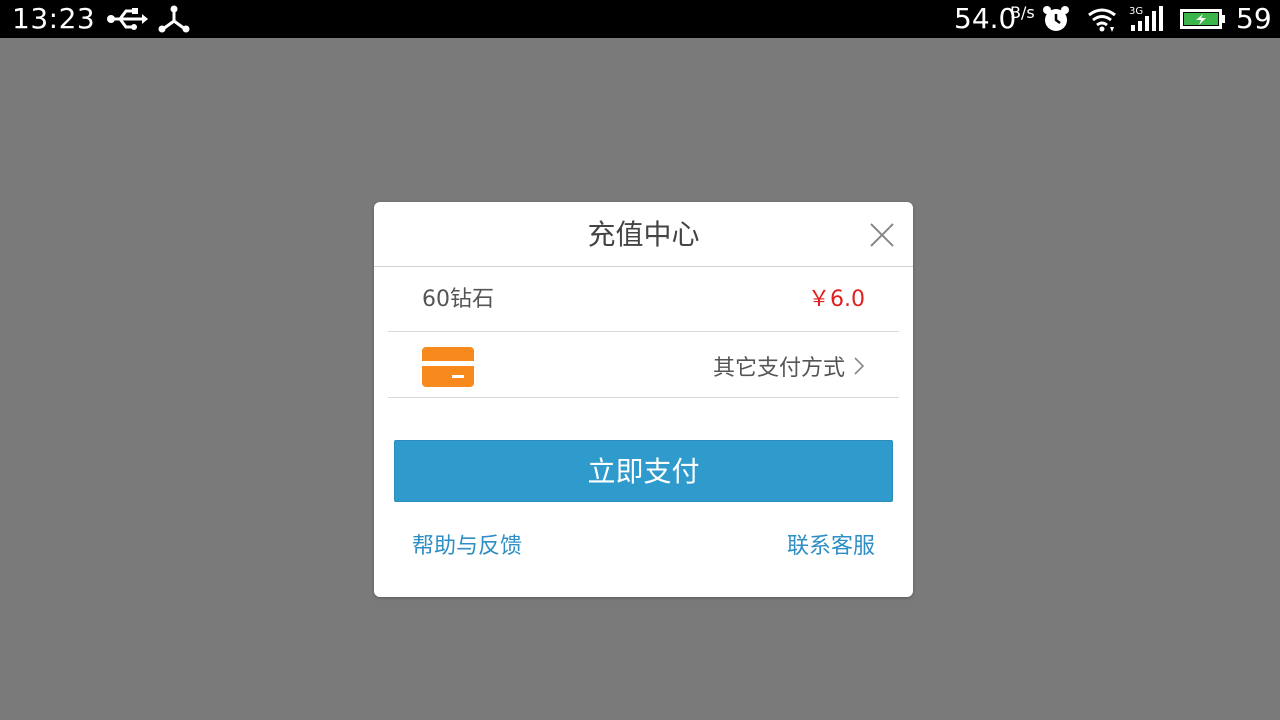  What do you see at coordinates (1202, 19) in the screenshot?
I see `battery-charging-icon` at bounding box center [1202, 19].